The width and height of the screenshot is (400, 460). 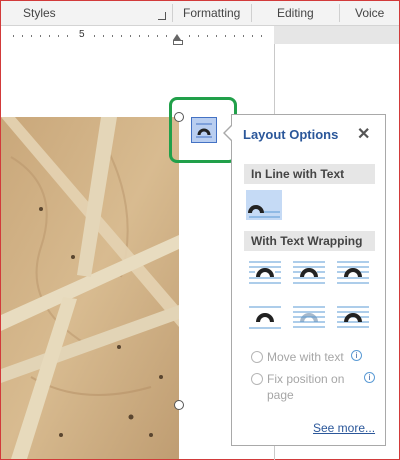 I want to click on ribbon-bar: Styles Formatting Editing Voice, so click(x=200, y=13).